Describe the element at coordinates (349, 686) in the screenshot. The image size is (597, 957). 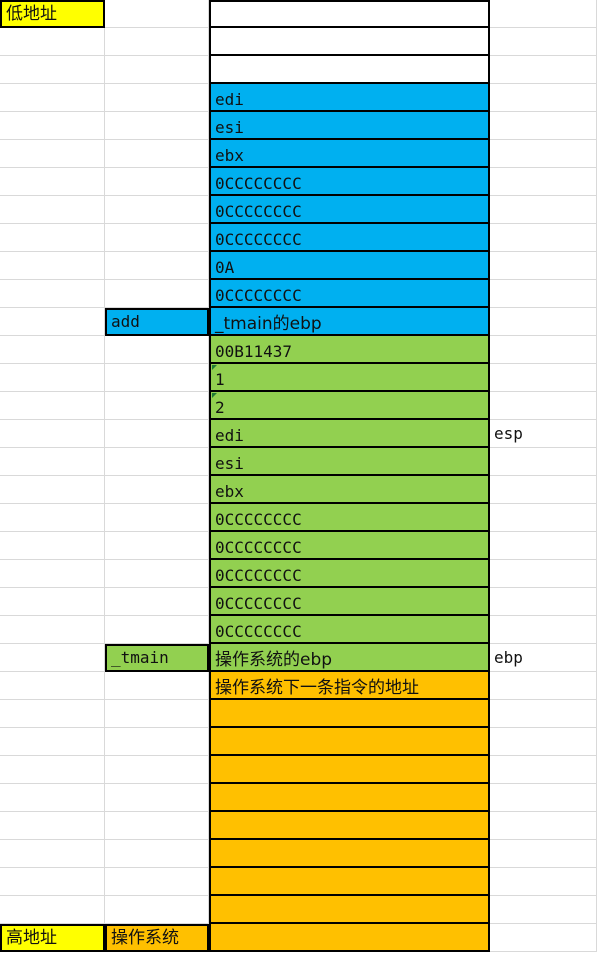
I see `stack-slot: 操作系统下一条指令的地址` at that location.